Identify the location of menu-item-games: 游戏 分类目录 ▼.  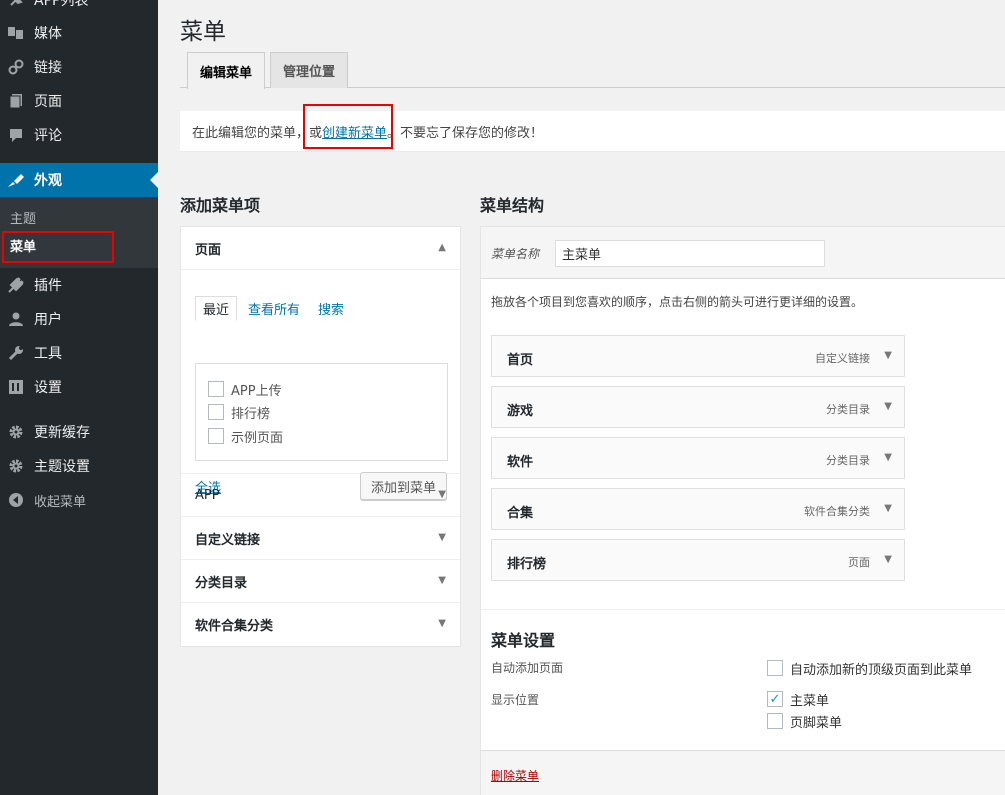
(698, 407).